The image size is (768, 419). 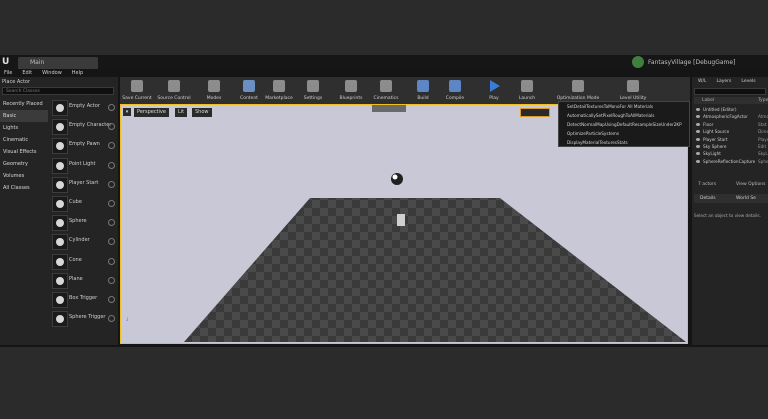 What do you see at coordinates (24, 140) in the screenshot?
I see `category-cinematic: Cinematic` at bounding box center [24, 140].